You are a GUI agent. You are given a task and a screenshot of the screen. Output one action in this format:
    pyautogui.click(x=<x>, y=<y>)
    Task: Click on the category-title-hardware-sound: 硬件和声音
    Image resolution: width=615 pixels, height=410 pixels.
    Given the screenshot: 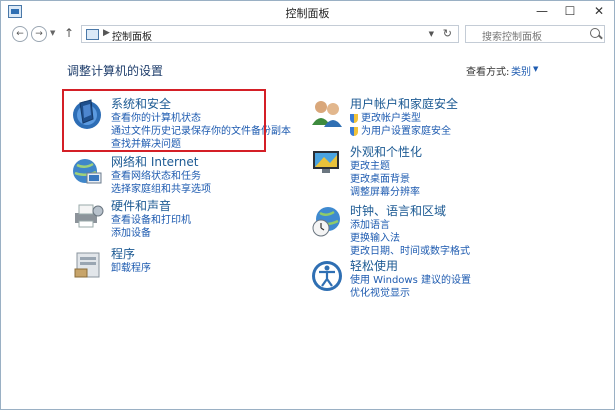 What is the action you would take?
    pyautogui.click(x=151, y=206)
    